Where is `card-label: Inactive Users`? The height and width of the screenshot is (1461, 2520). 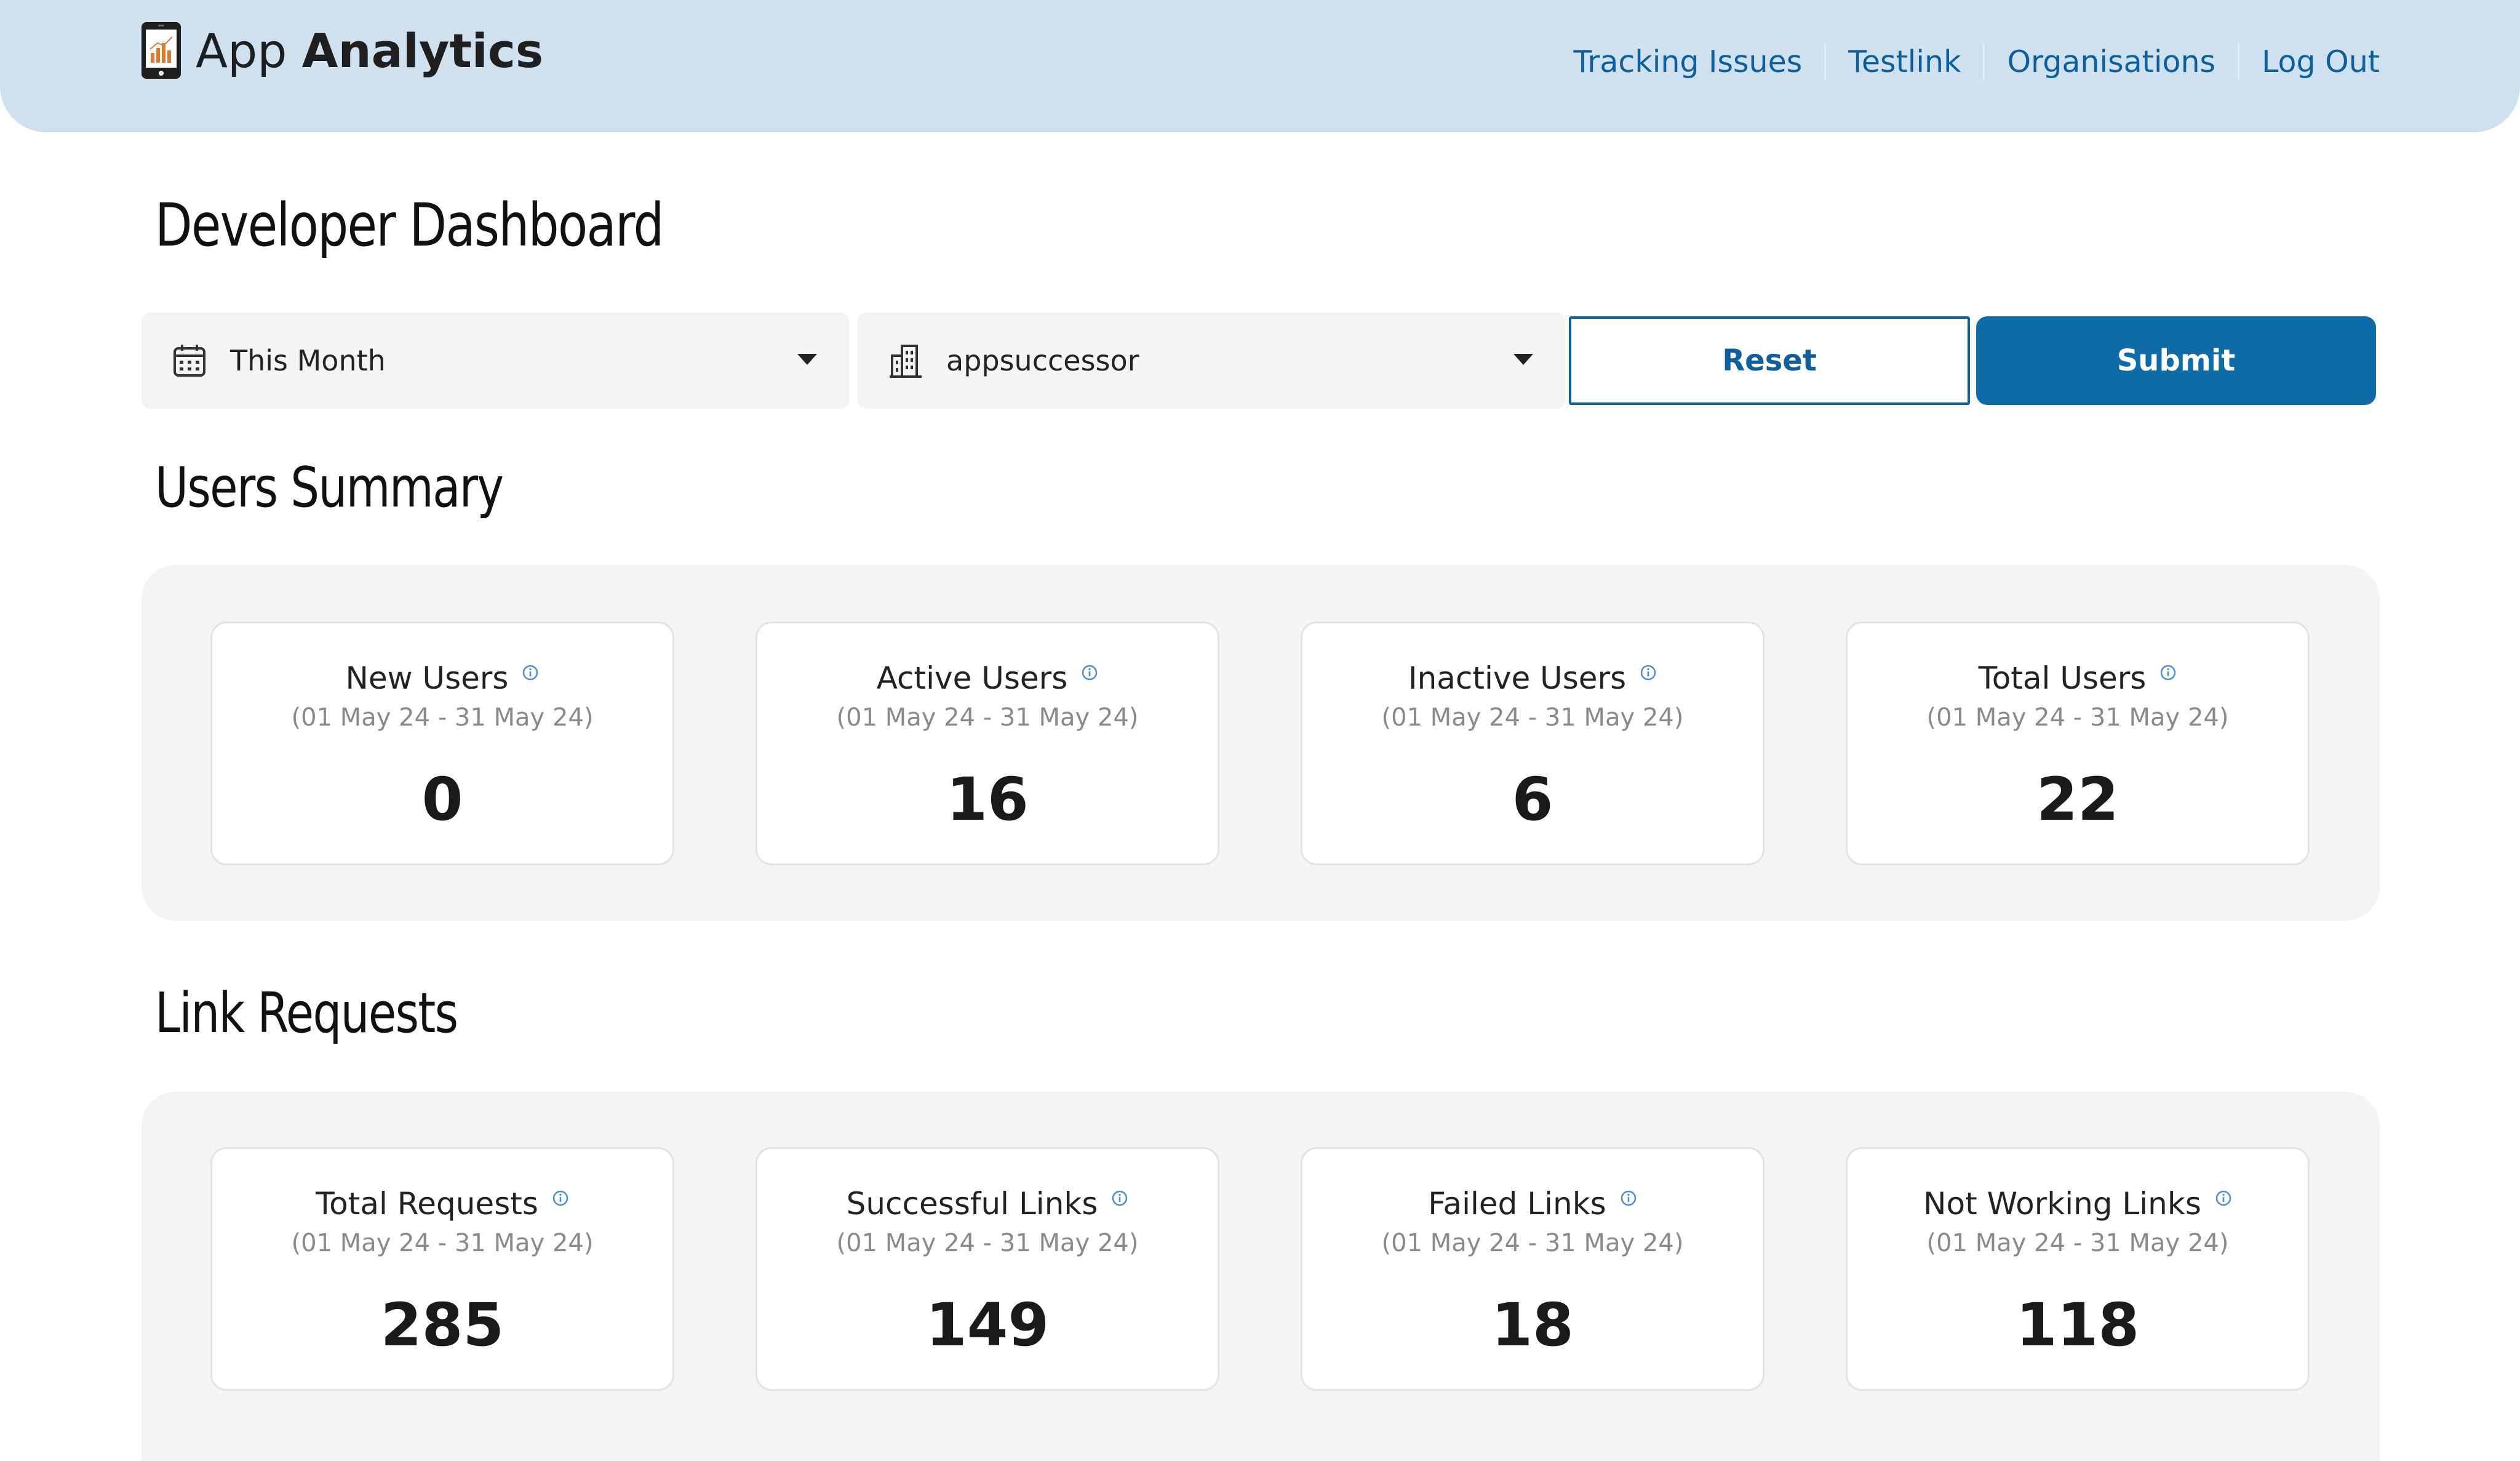
card-label: Inactive Users is located at coordinates (1517, 678).